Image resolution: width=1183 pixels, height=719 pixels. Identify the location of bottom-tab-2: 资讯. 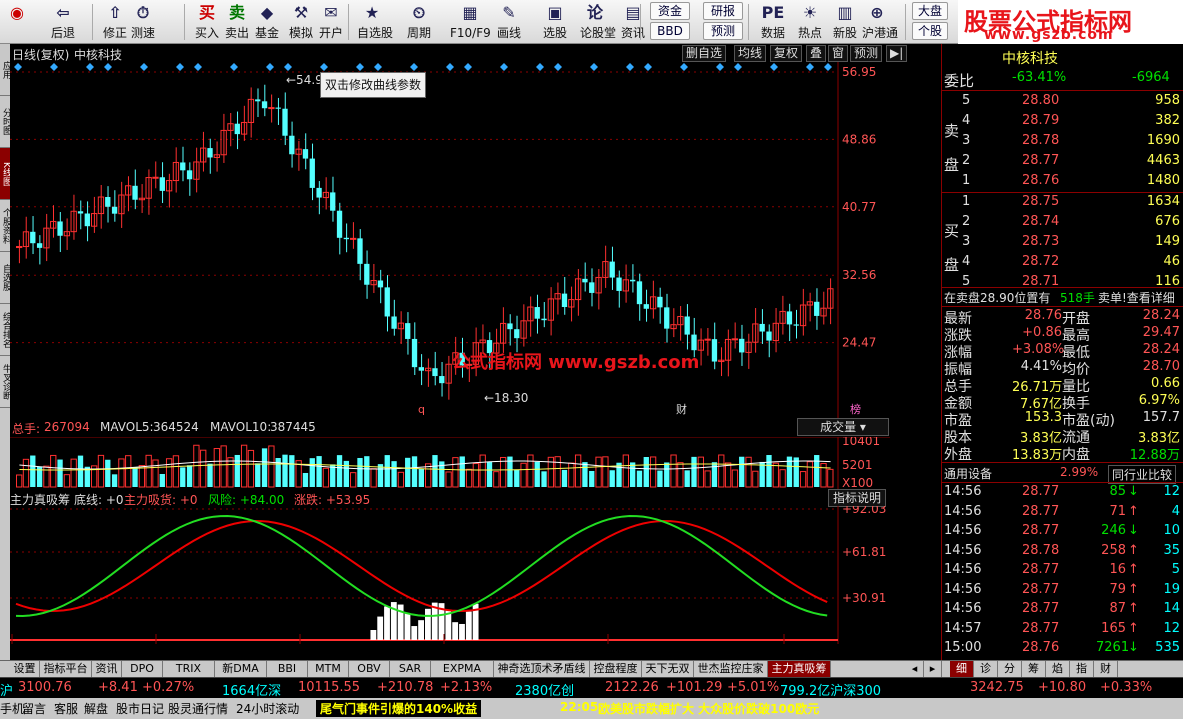
(107, 669).